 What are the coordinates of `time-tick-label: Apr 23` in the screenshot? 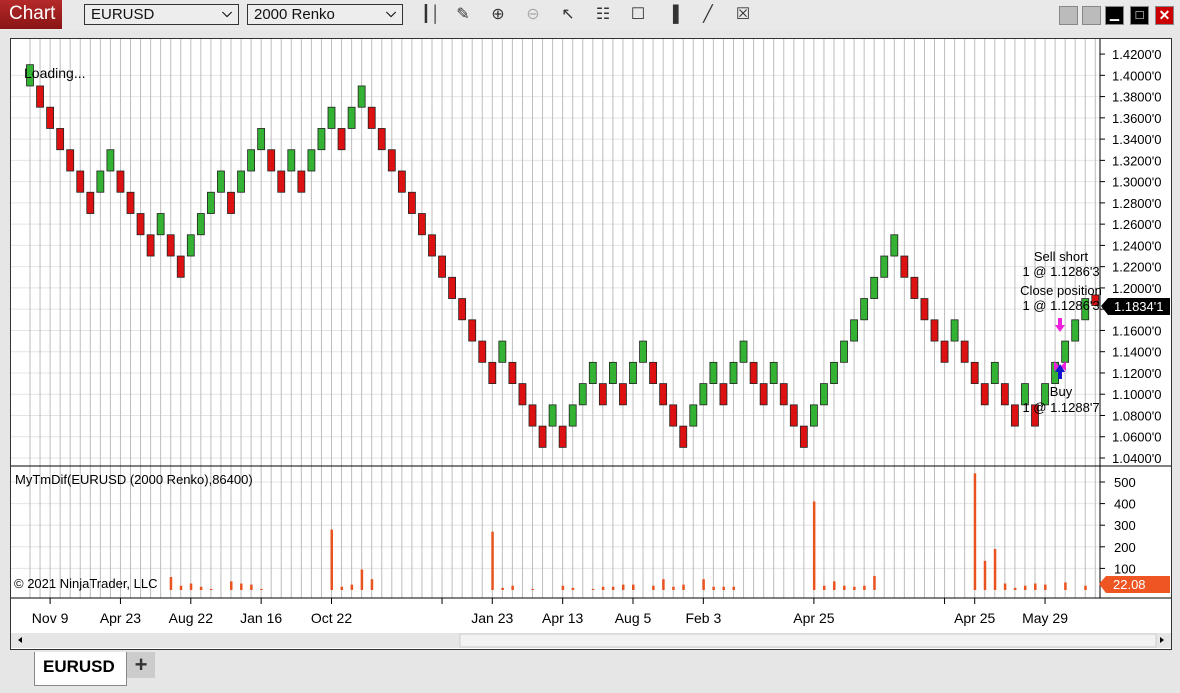 It's located at (120, 618).